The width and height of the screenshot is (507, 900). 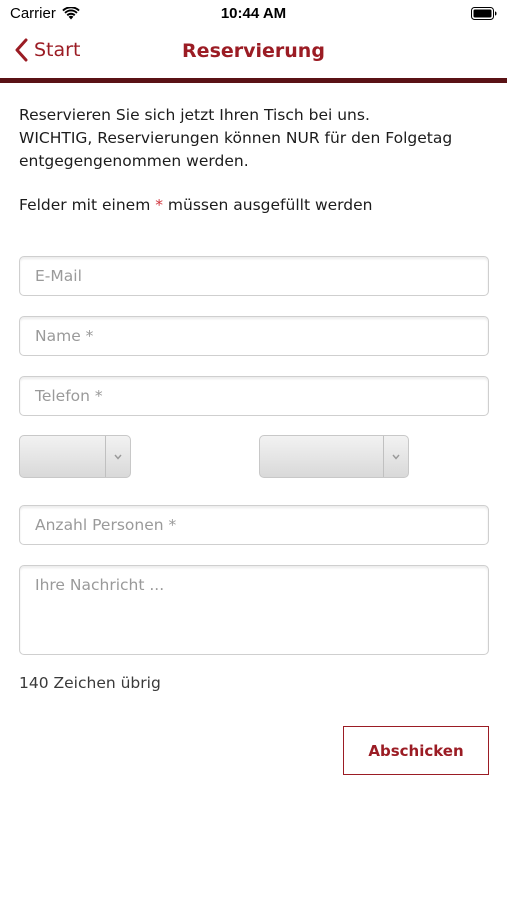 What do you see at coordinates (416, 750) in the screenshot?
I see `submit-button: Abschicken` at bounding box center [416, 750].